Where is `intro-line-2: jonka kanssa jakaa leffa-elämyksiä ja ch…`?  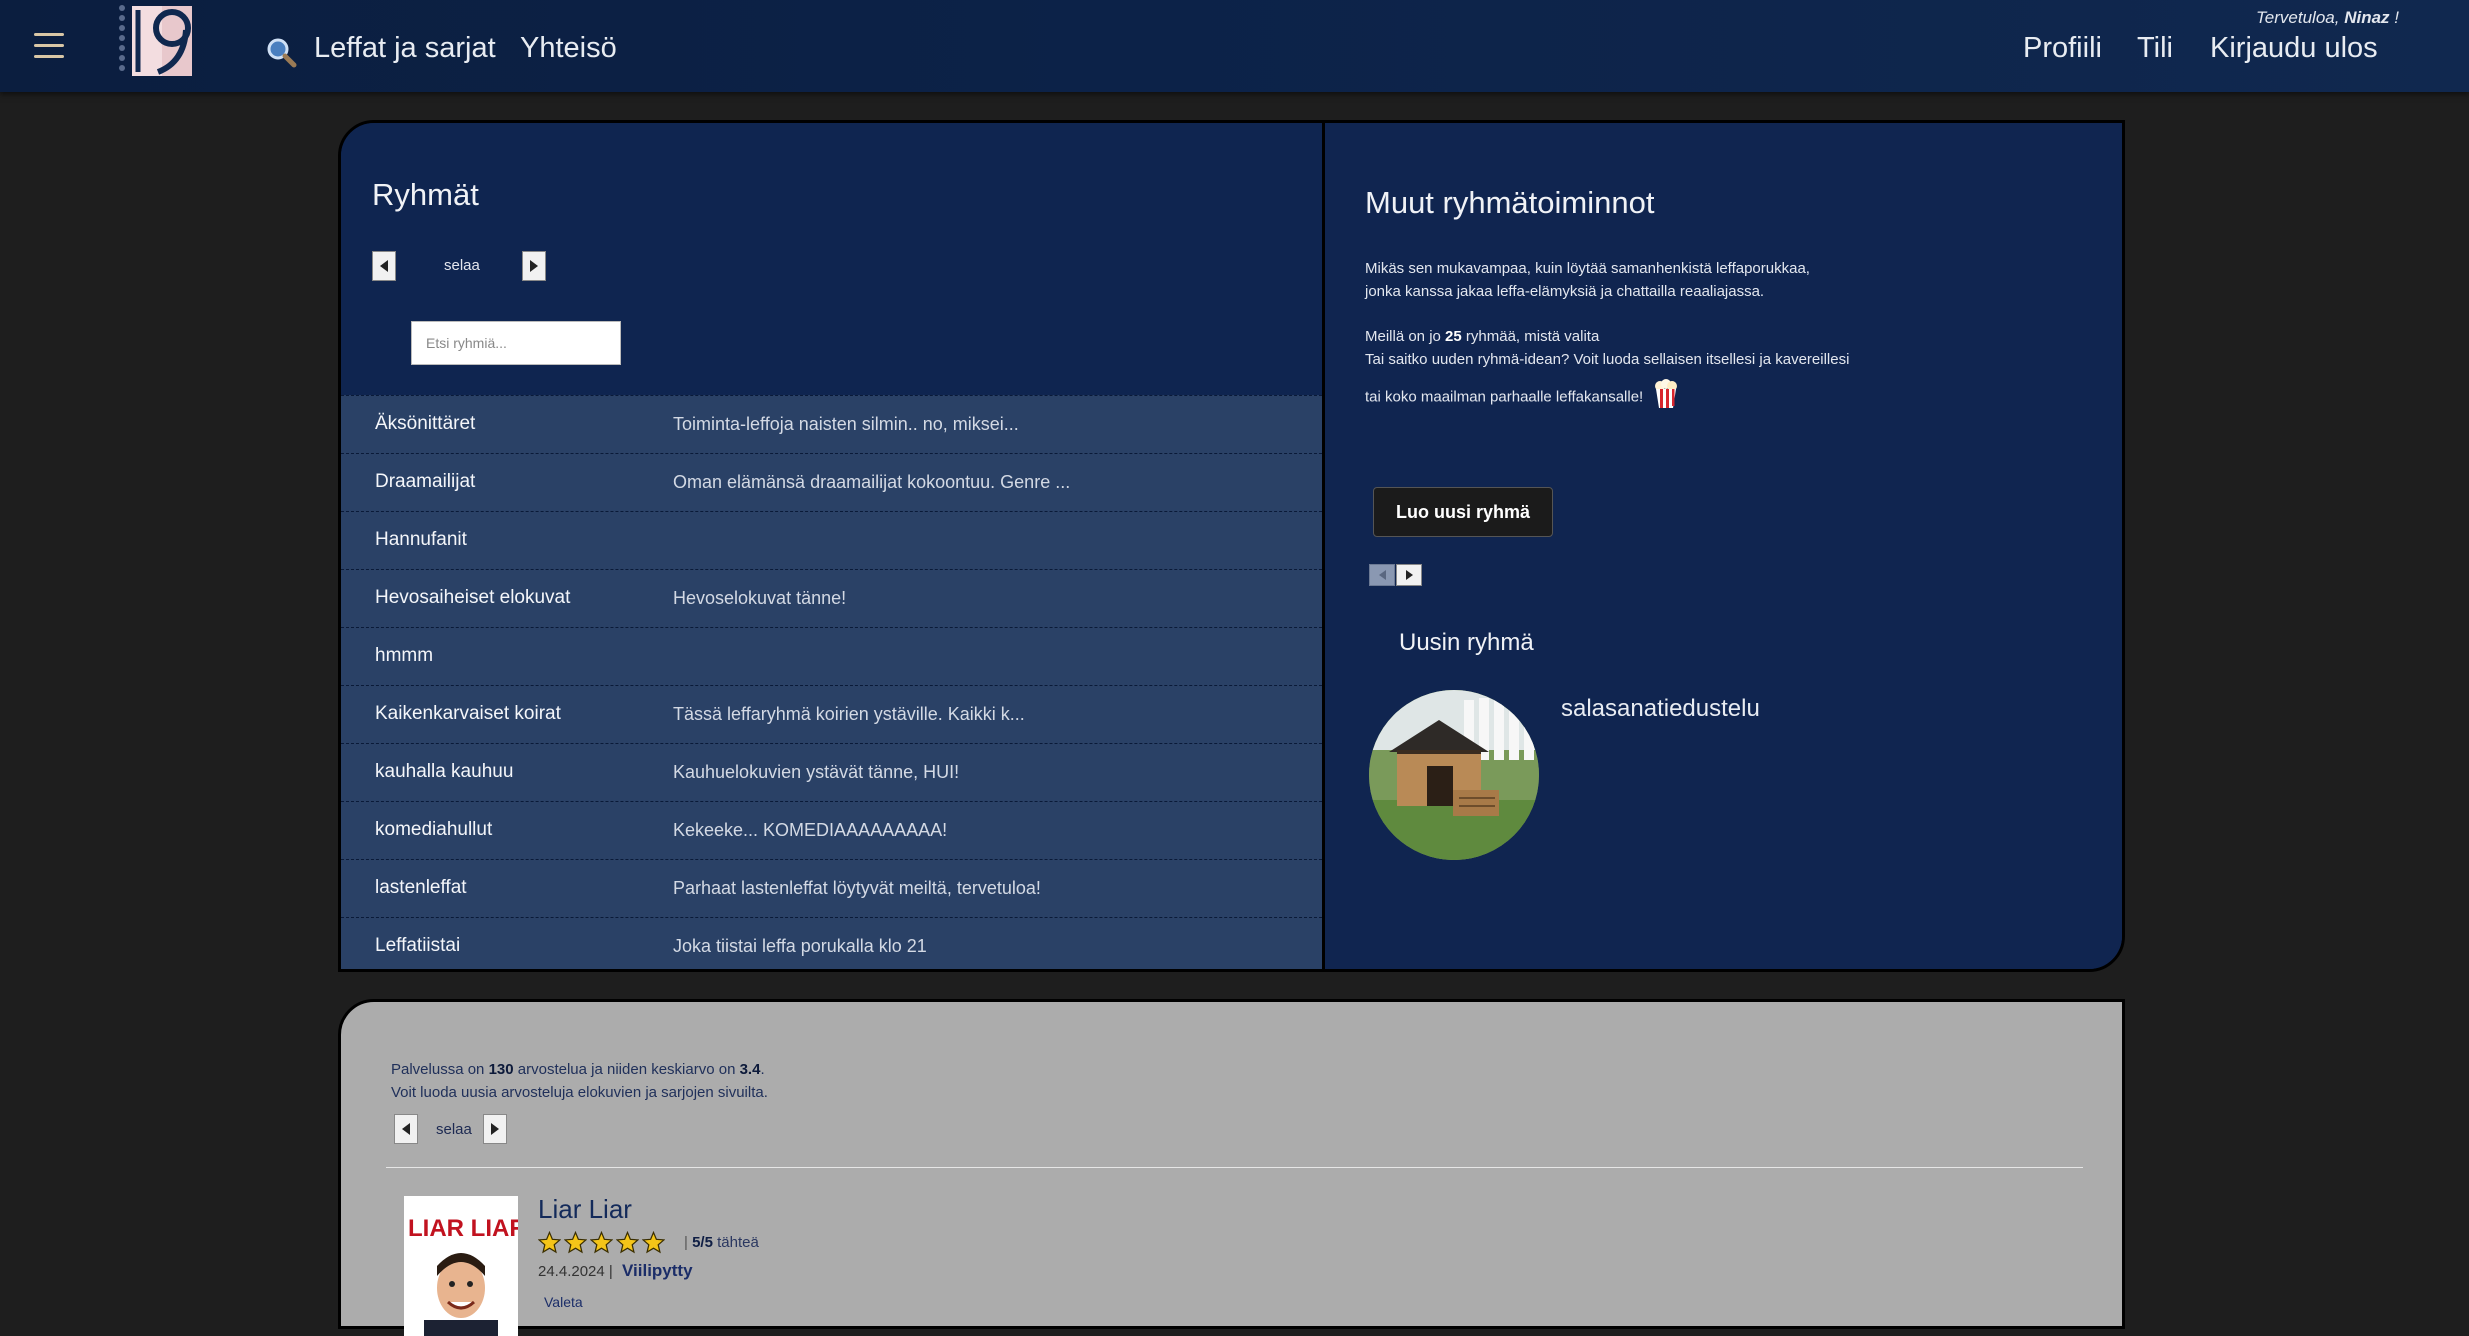
intro-line-2: jonka kanssa jakaa leffa-elämyksiä ja ch… is located at coordinates (1565, 291).